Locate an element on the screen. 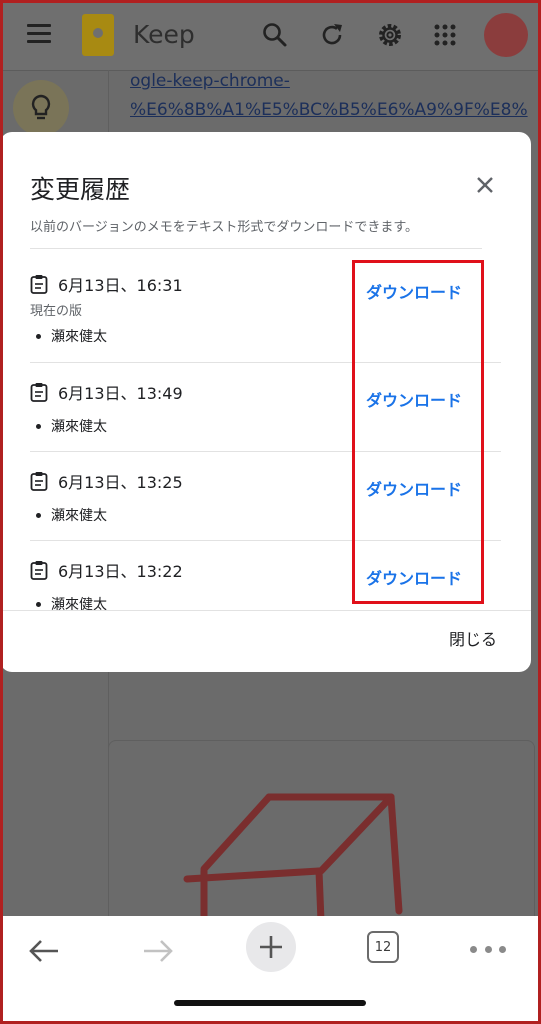  current-version-label: 現在の版 is located at coordinates (56, 311).